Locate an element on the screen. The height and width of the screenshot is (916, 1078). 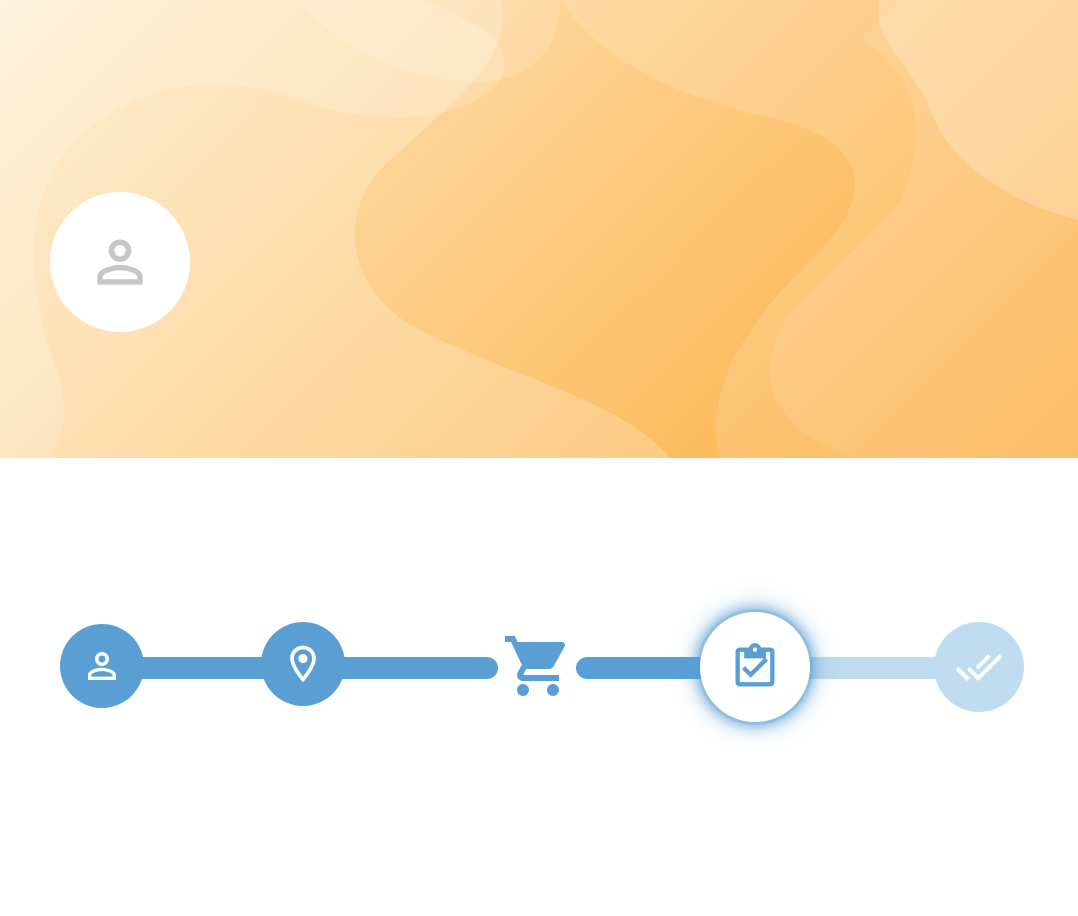
person-outline-icon is located at coordinates (120, 262).